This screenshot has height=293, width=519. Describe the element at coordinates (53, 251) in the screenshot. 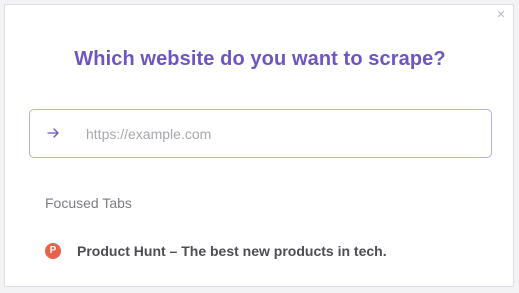

I see `product-hunt-favicon-icon: P` at that location.